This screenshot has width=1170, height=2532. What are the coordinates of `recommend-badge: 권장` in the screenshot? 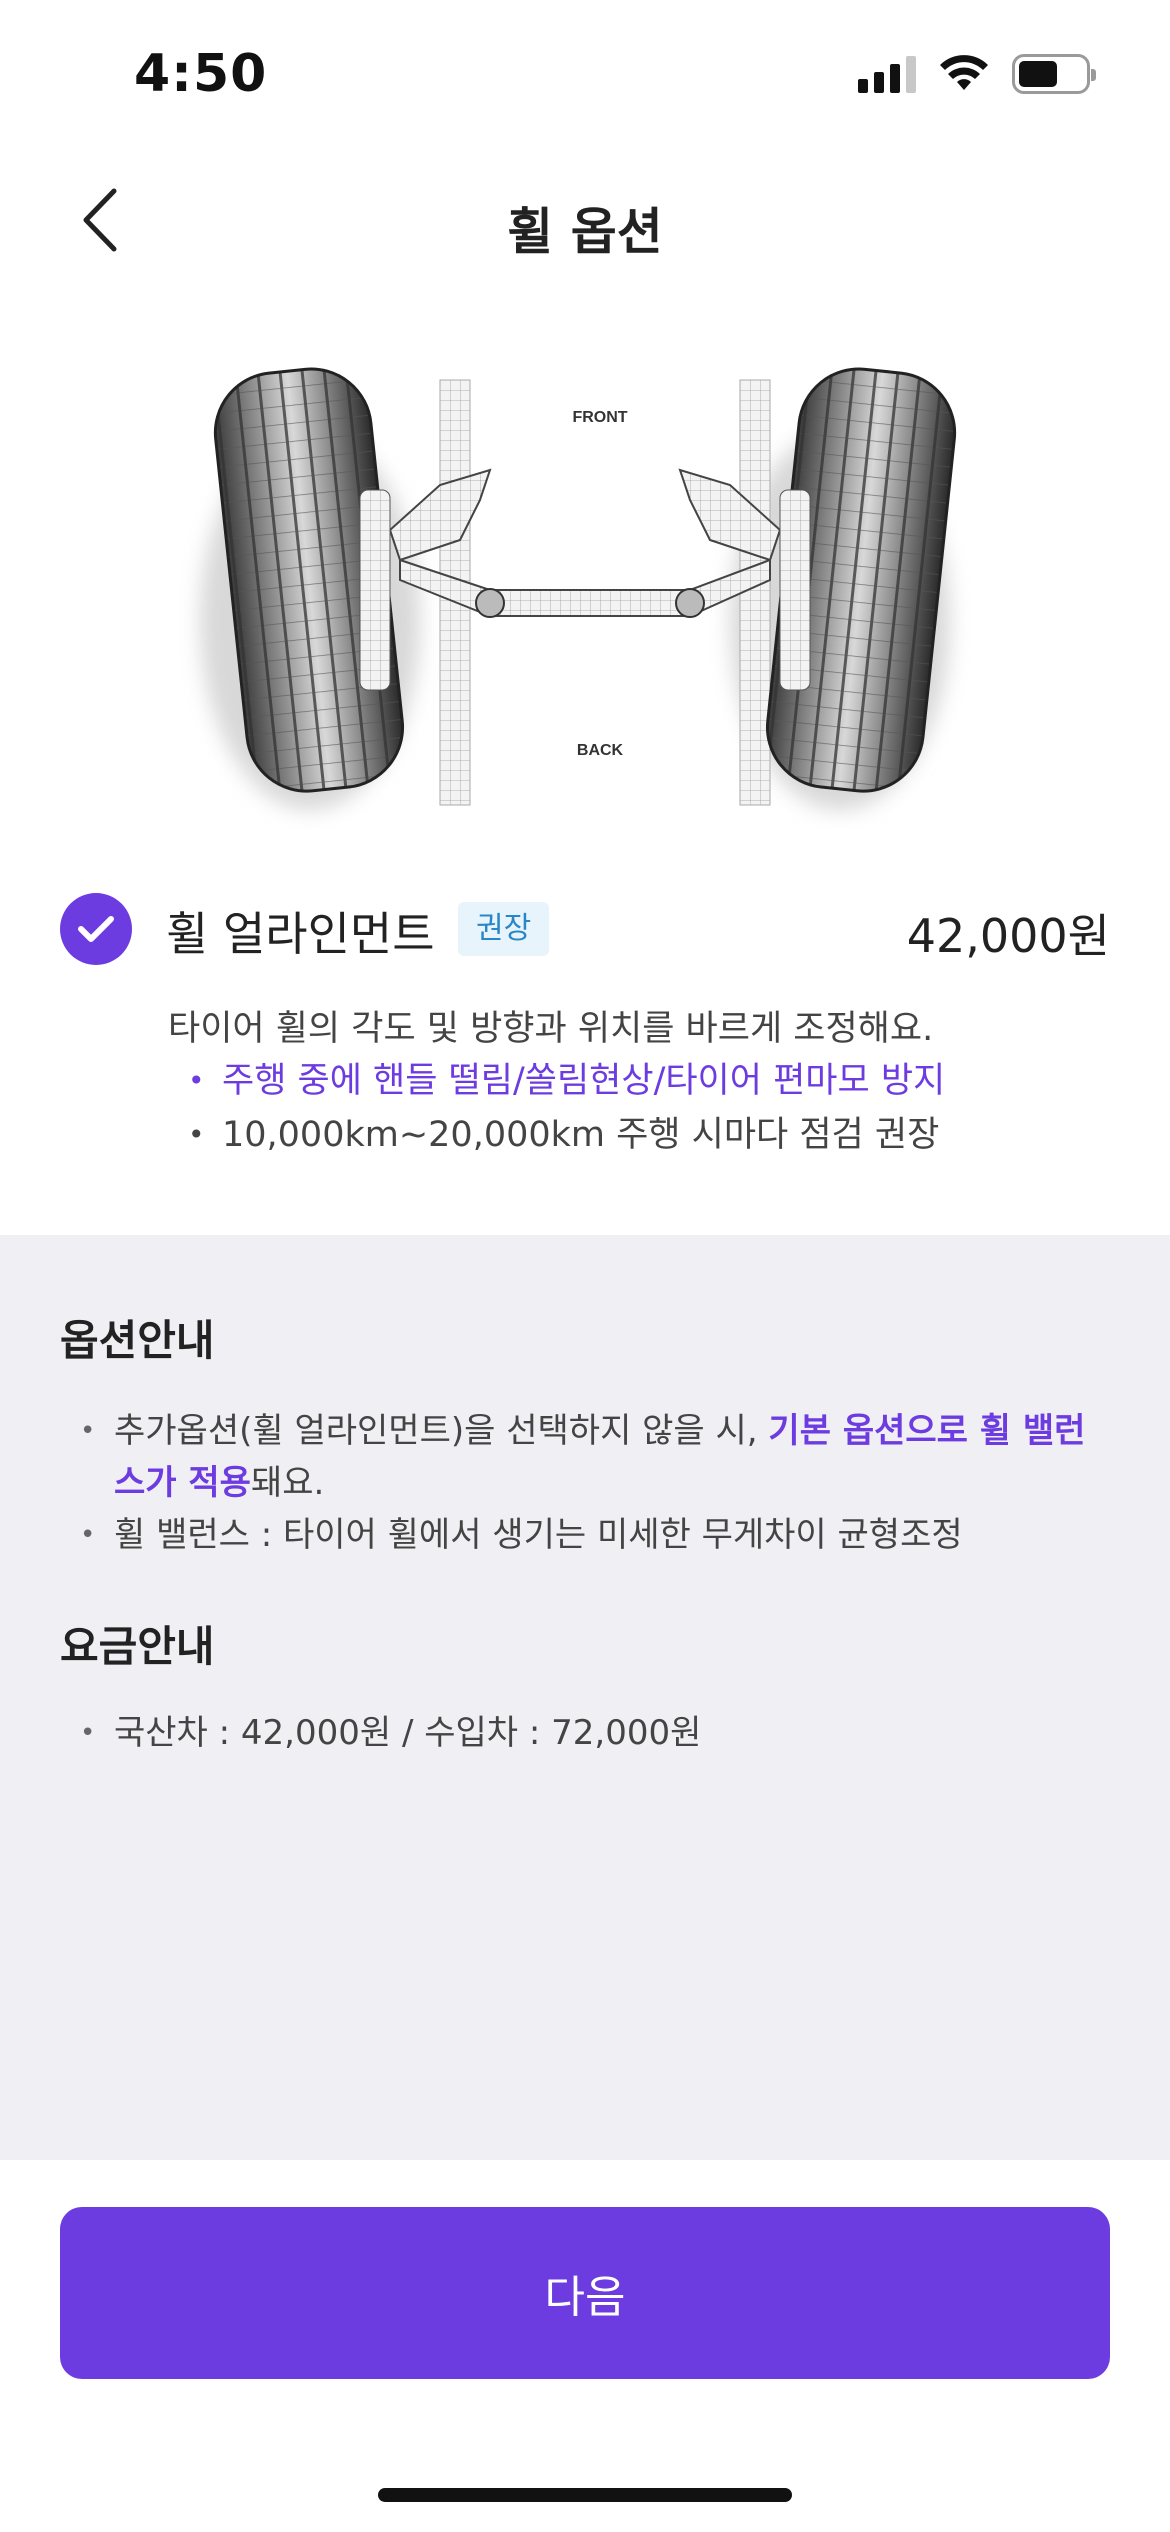 It's located at (504, 929).